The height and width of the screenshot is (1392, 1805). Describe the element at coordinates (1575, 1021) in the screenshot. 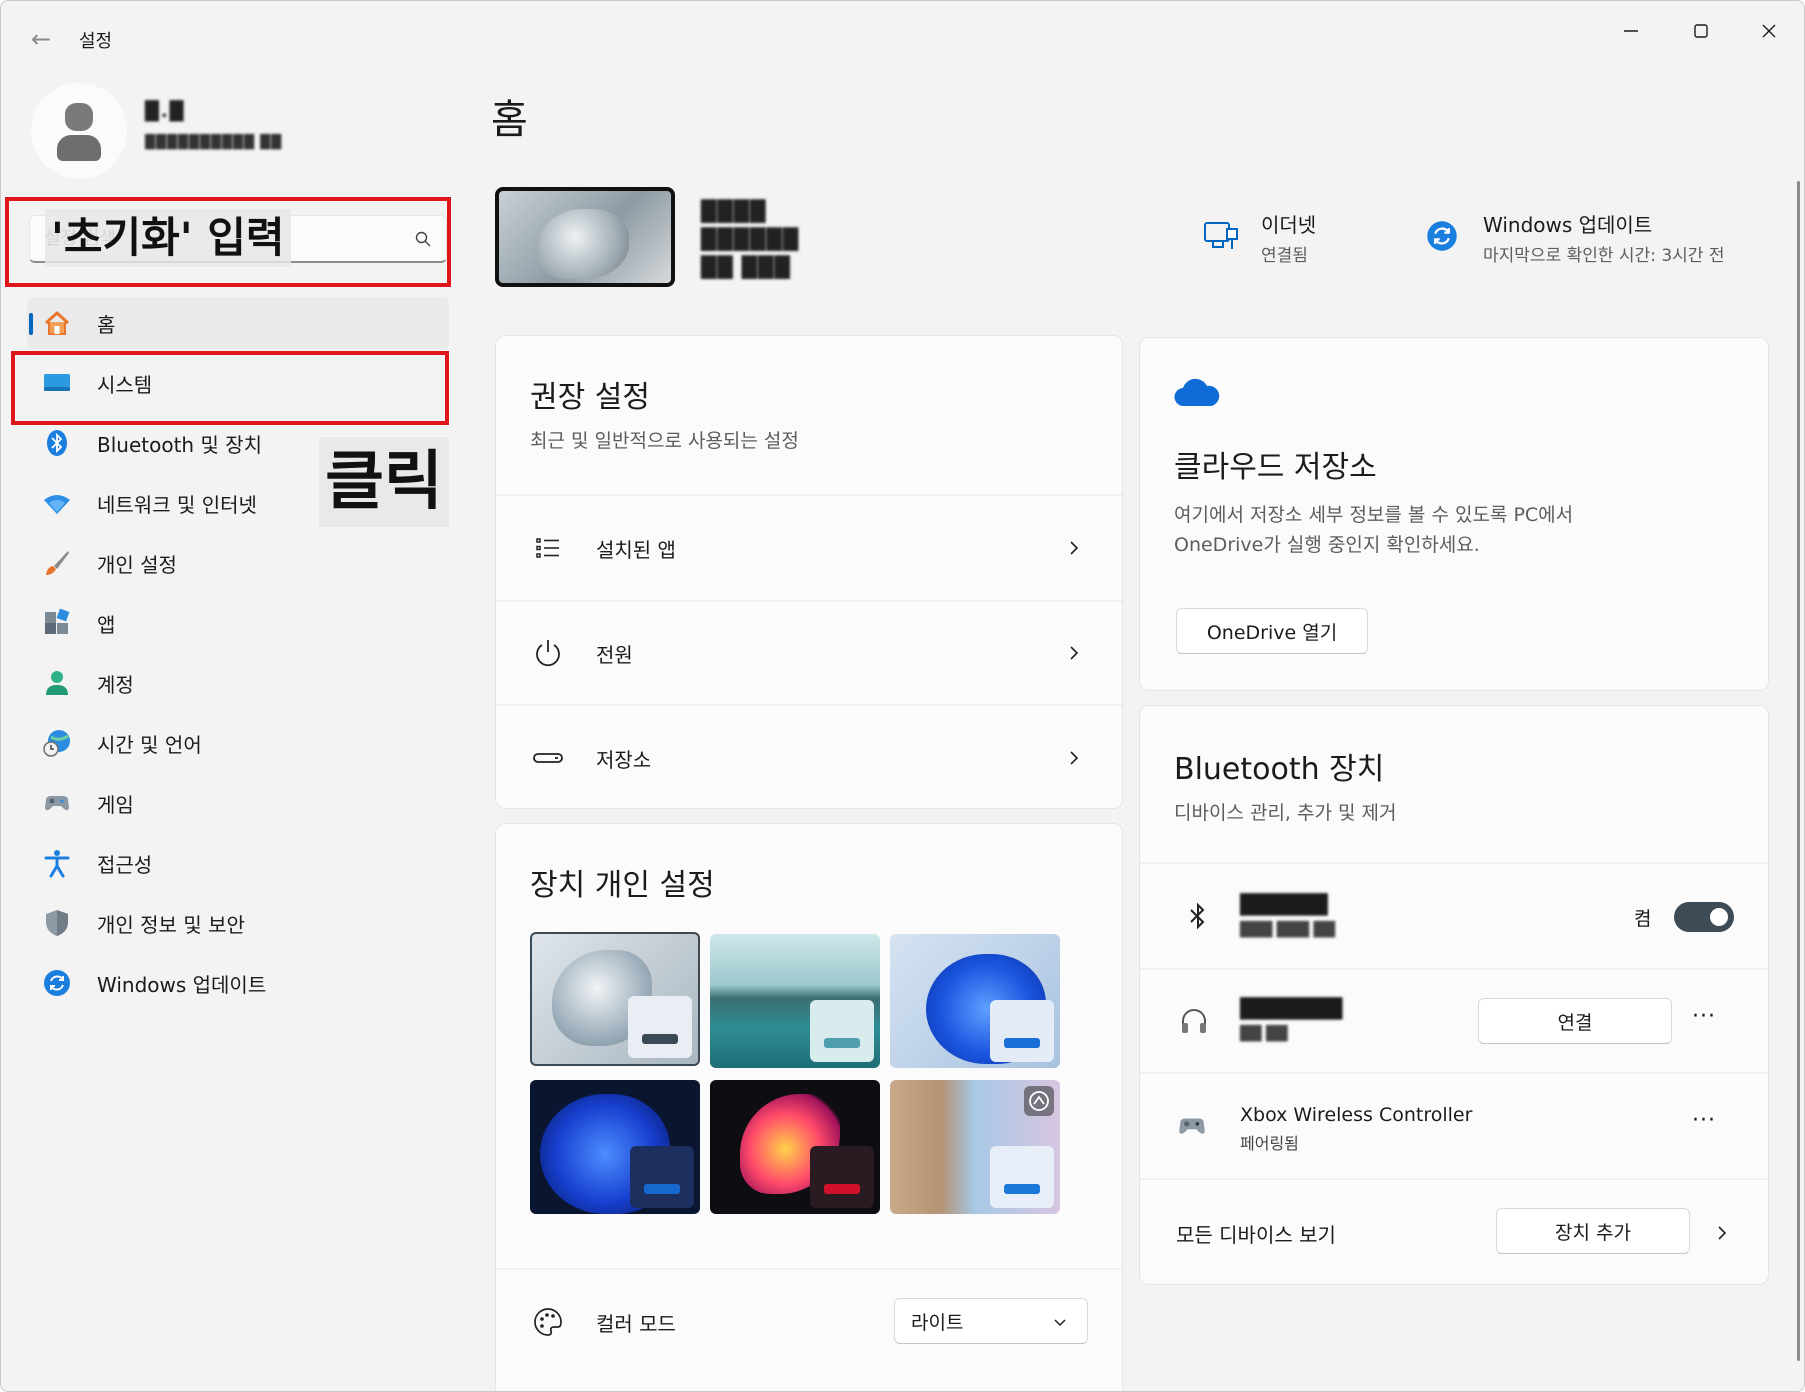

I see `connect-button: 연결` at that location.